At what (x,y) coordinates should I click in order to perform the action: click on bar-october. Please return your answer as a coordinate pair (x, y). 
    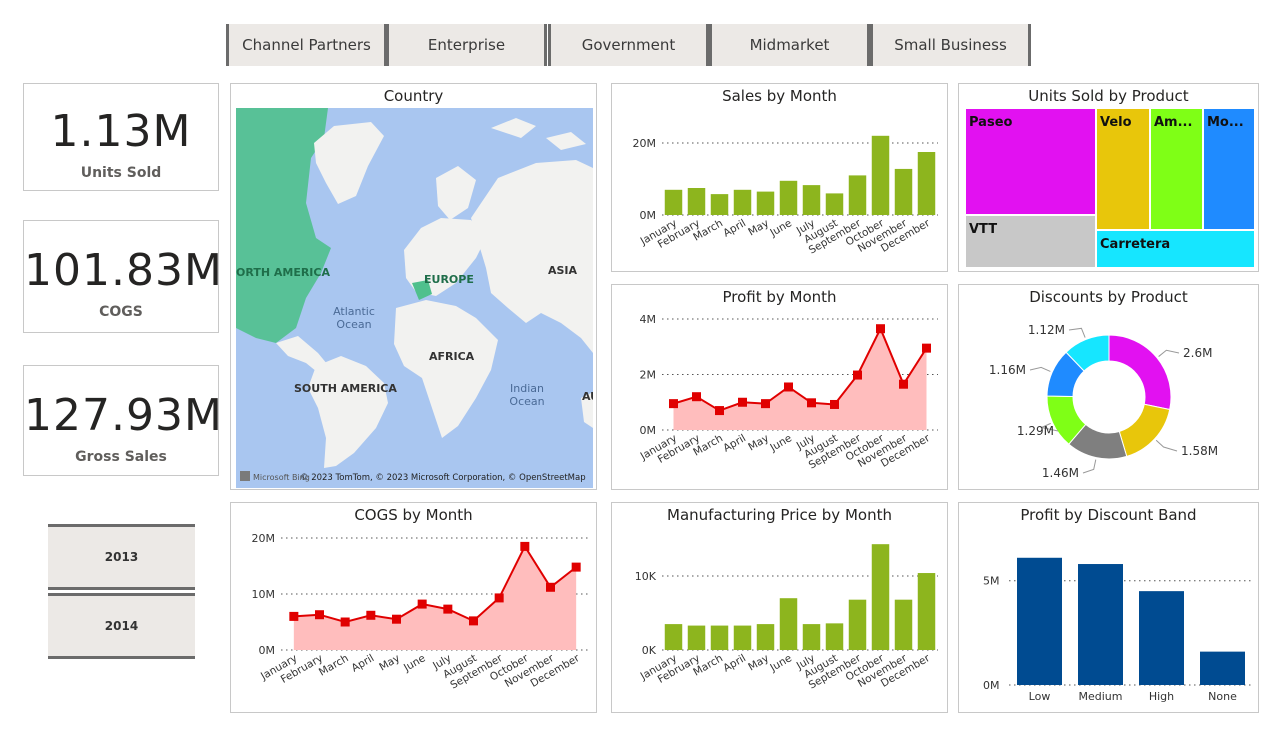
    Looking at the image, I should click on (880, 597).